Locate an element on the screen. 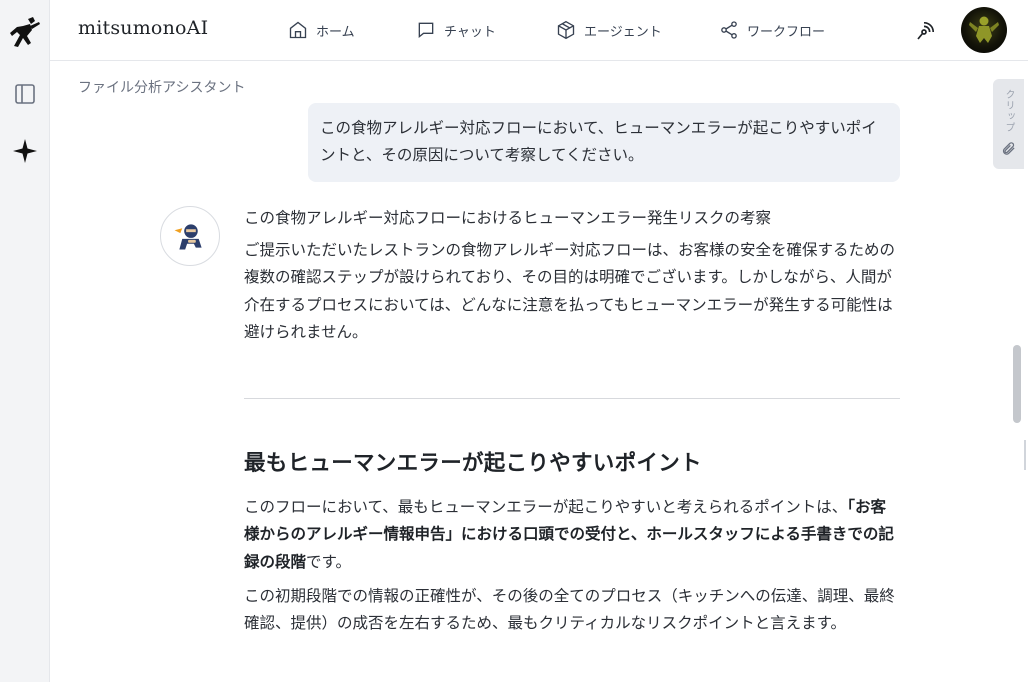 This screenshot has height=682, width=1028. section-p1-lead: このフローにおいて、最もヒューマンエラーが起こりやすいと考えられるポイントは、 is located at coordinates (546, 507).